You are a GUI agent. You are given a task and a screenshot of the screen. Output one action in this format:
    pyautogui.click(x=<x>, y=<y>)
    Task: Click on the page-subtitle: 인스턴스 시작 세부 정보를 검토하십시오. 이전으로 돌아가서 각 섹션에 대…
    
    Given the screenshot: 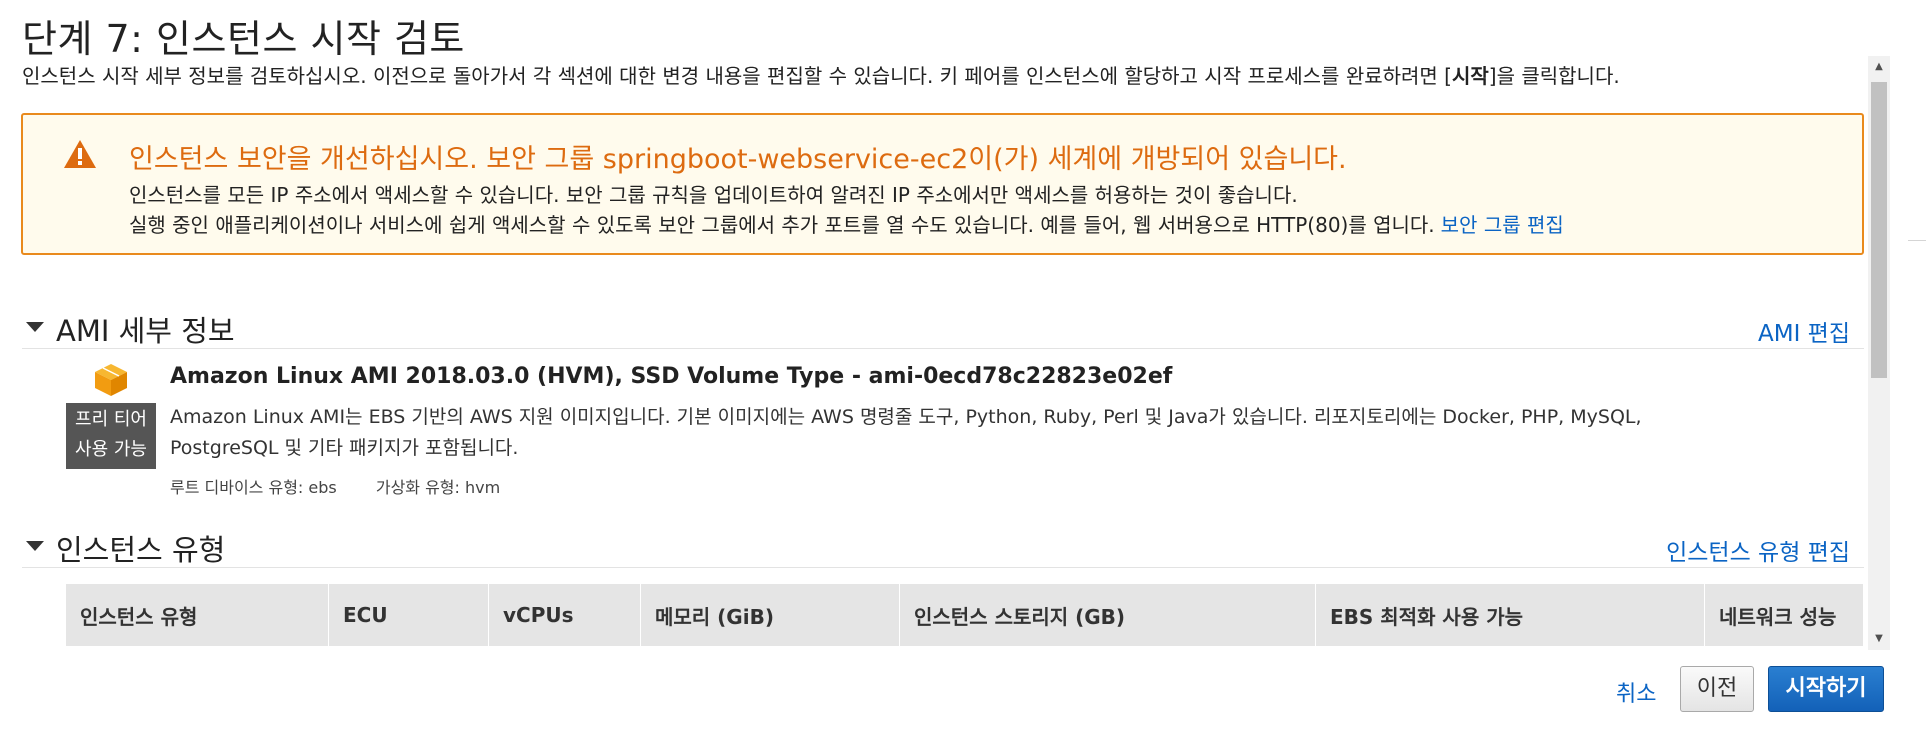 What is the action you would take?
    pyautogui.click(x=821, y=74)
    